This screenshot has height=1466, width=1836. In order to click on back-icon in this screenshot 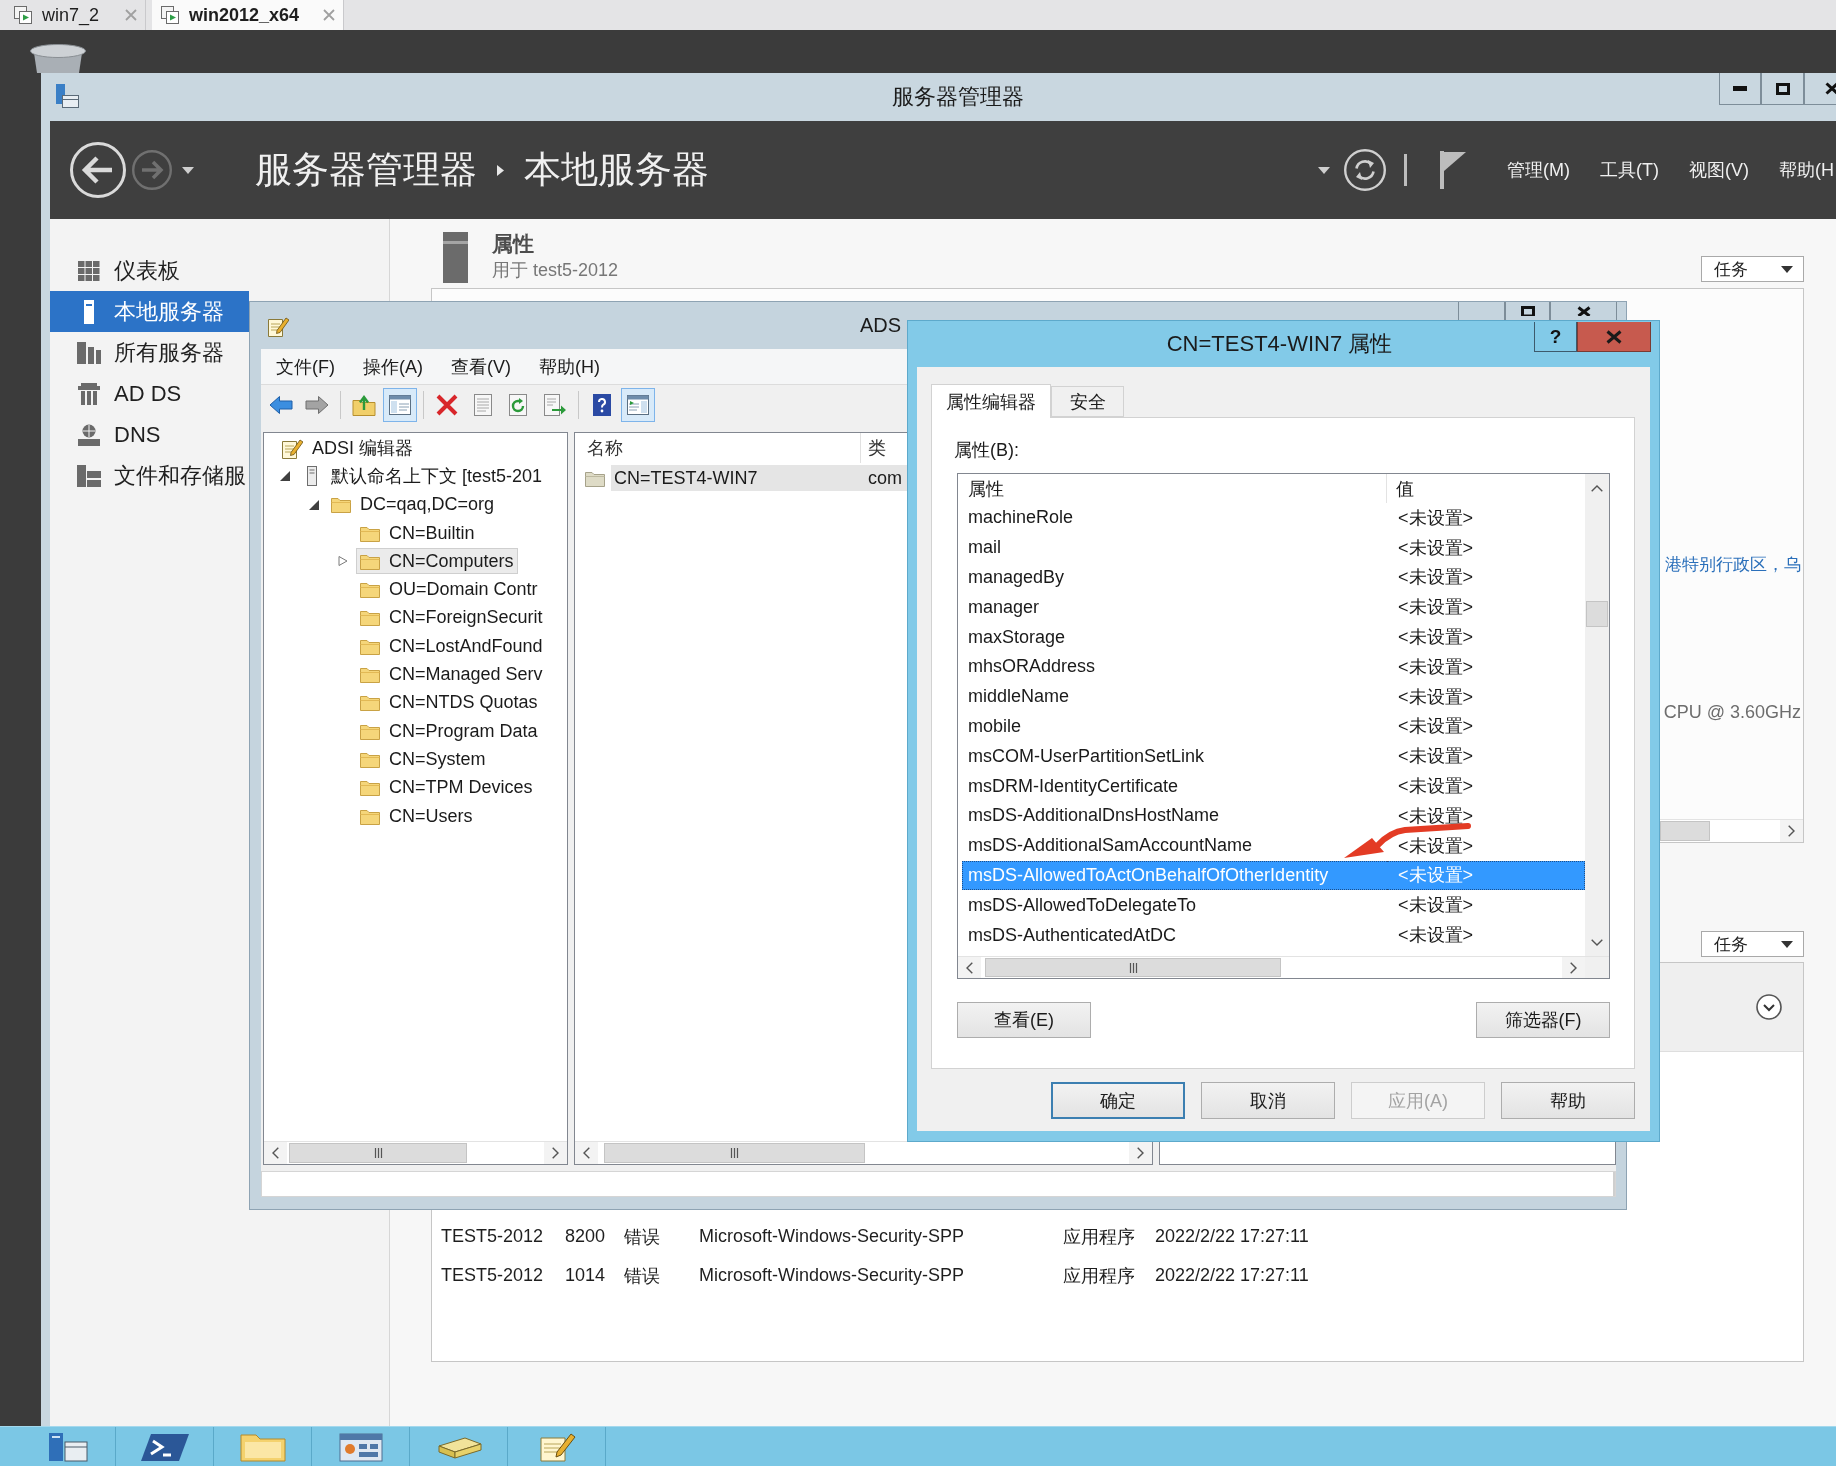, I will do `click(98, 170)`.